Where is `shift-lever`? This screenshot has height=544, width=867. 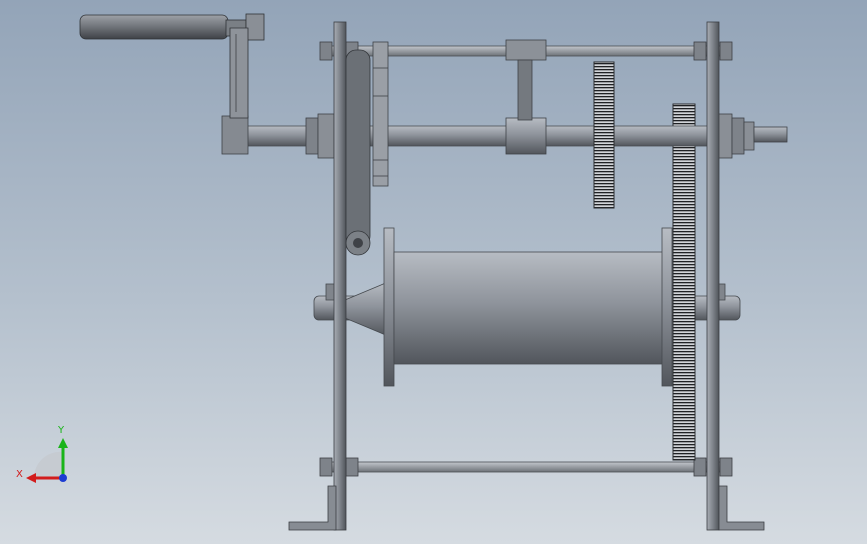 shift-lever is located at coordinates (526, 80).